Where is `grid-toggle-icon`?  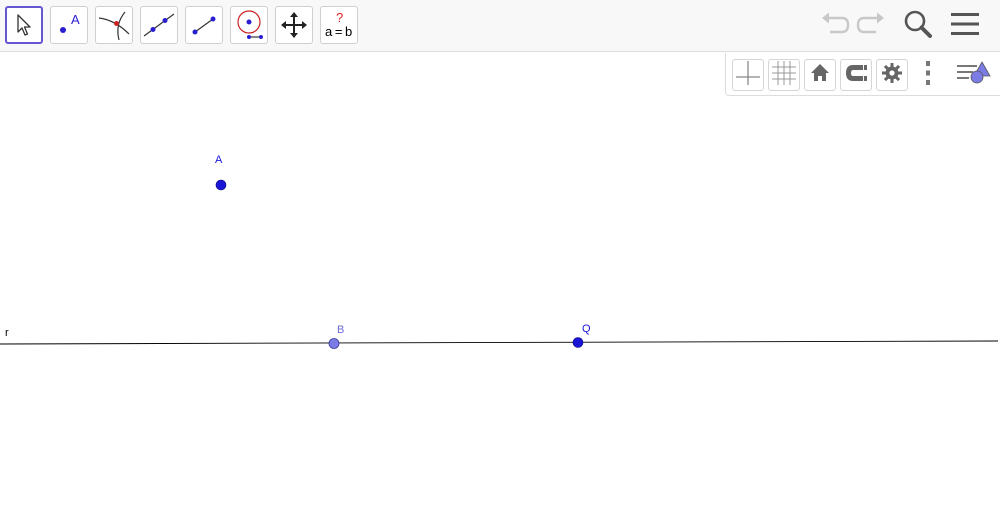 grid-toggle-icon is located at coordinates (784, 75).